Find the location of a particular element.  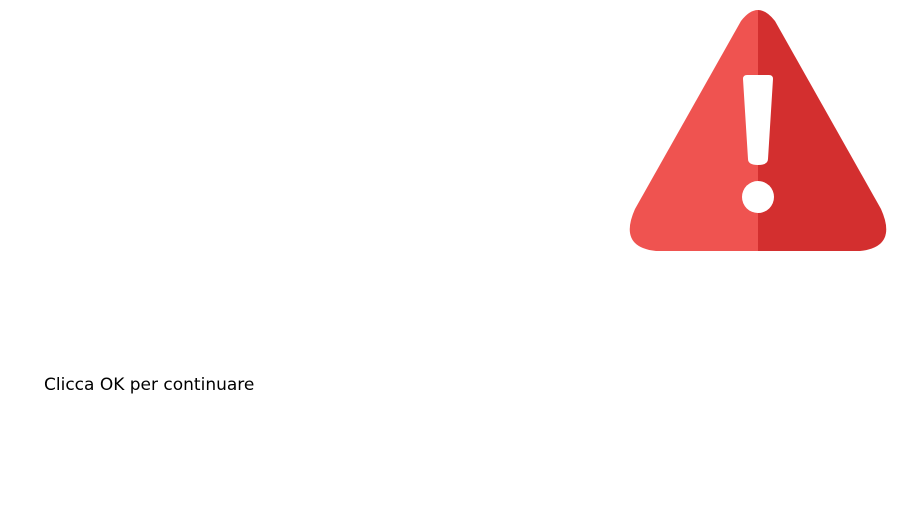

dialog-message: Clicca OK per continuare is located at coordinates (149, 385).